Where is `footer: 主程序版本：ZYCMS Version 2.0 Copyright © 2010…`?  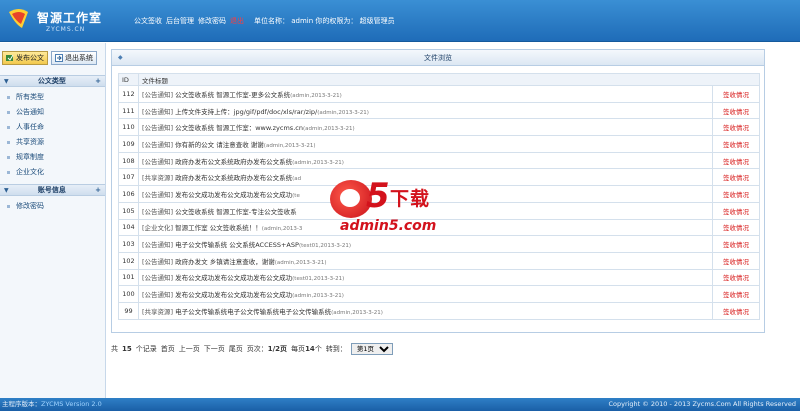
footer: 主程序版本：ZYCMS Version 2.0 Copyright © 2010… is located at coordinates (400, 404).